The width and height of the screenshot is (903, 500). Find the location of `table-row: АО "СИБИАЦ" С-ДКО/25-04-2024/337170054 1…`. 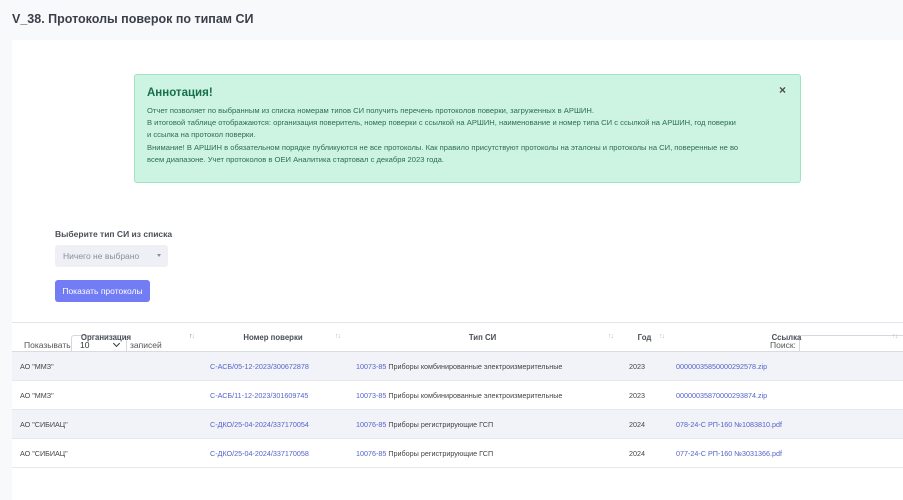

table-row: АО "СИБИАЦ" С-ДКО/25-04-2024/337170054 1… is located at coordinates (457, 424).